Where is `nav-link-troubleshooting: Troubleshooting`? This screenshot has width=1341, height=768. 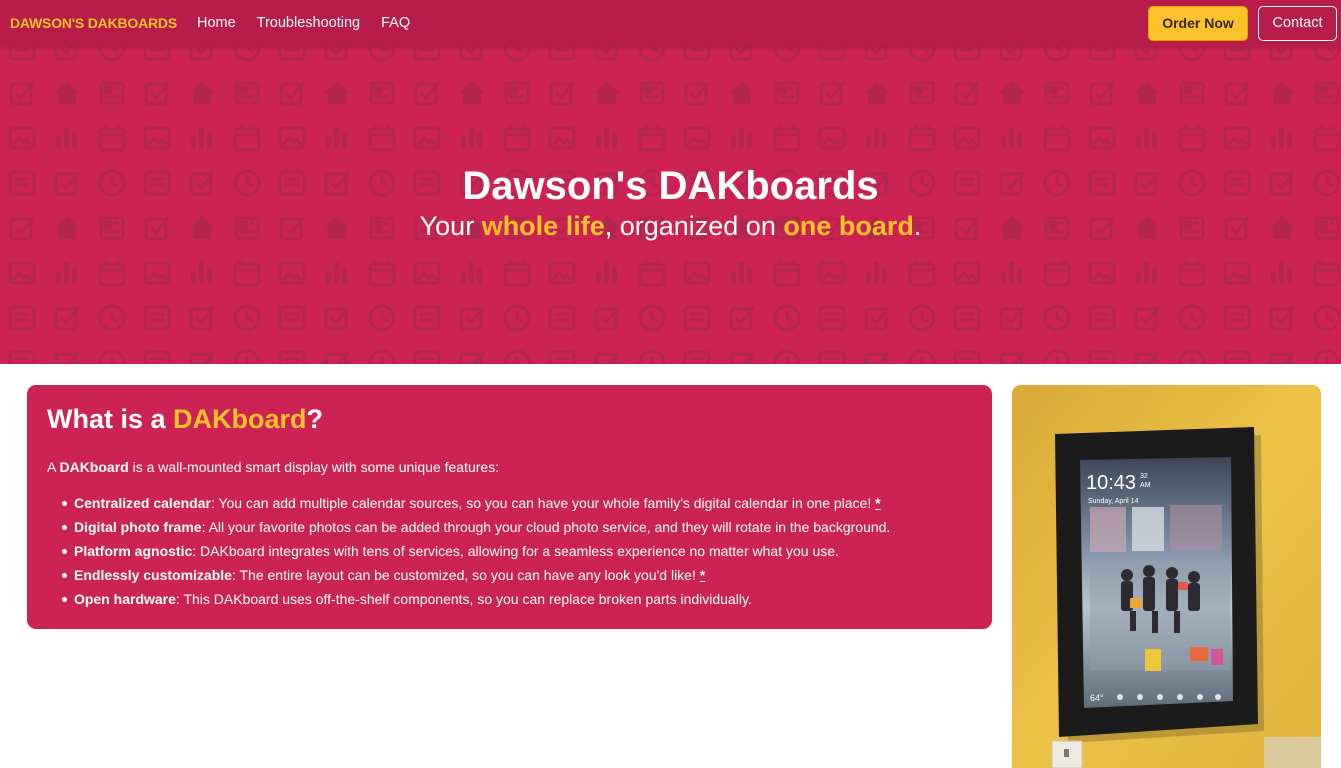
nav-link-troubleshooting: Troubleshooting is located at coordinates (308, 23).